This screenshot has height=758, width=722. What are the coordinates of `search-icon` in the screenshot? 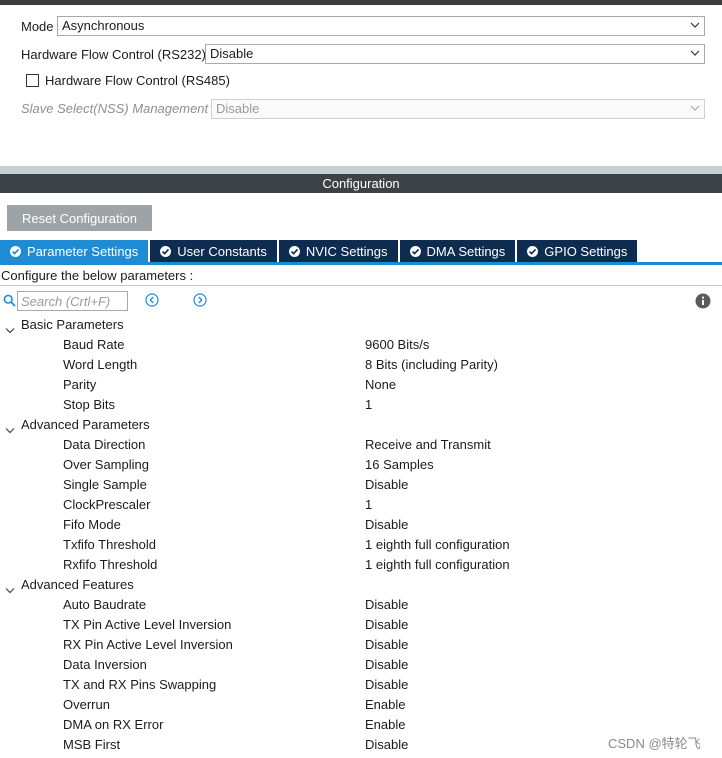 It's located at (9, 300).